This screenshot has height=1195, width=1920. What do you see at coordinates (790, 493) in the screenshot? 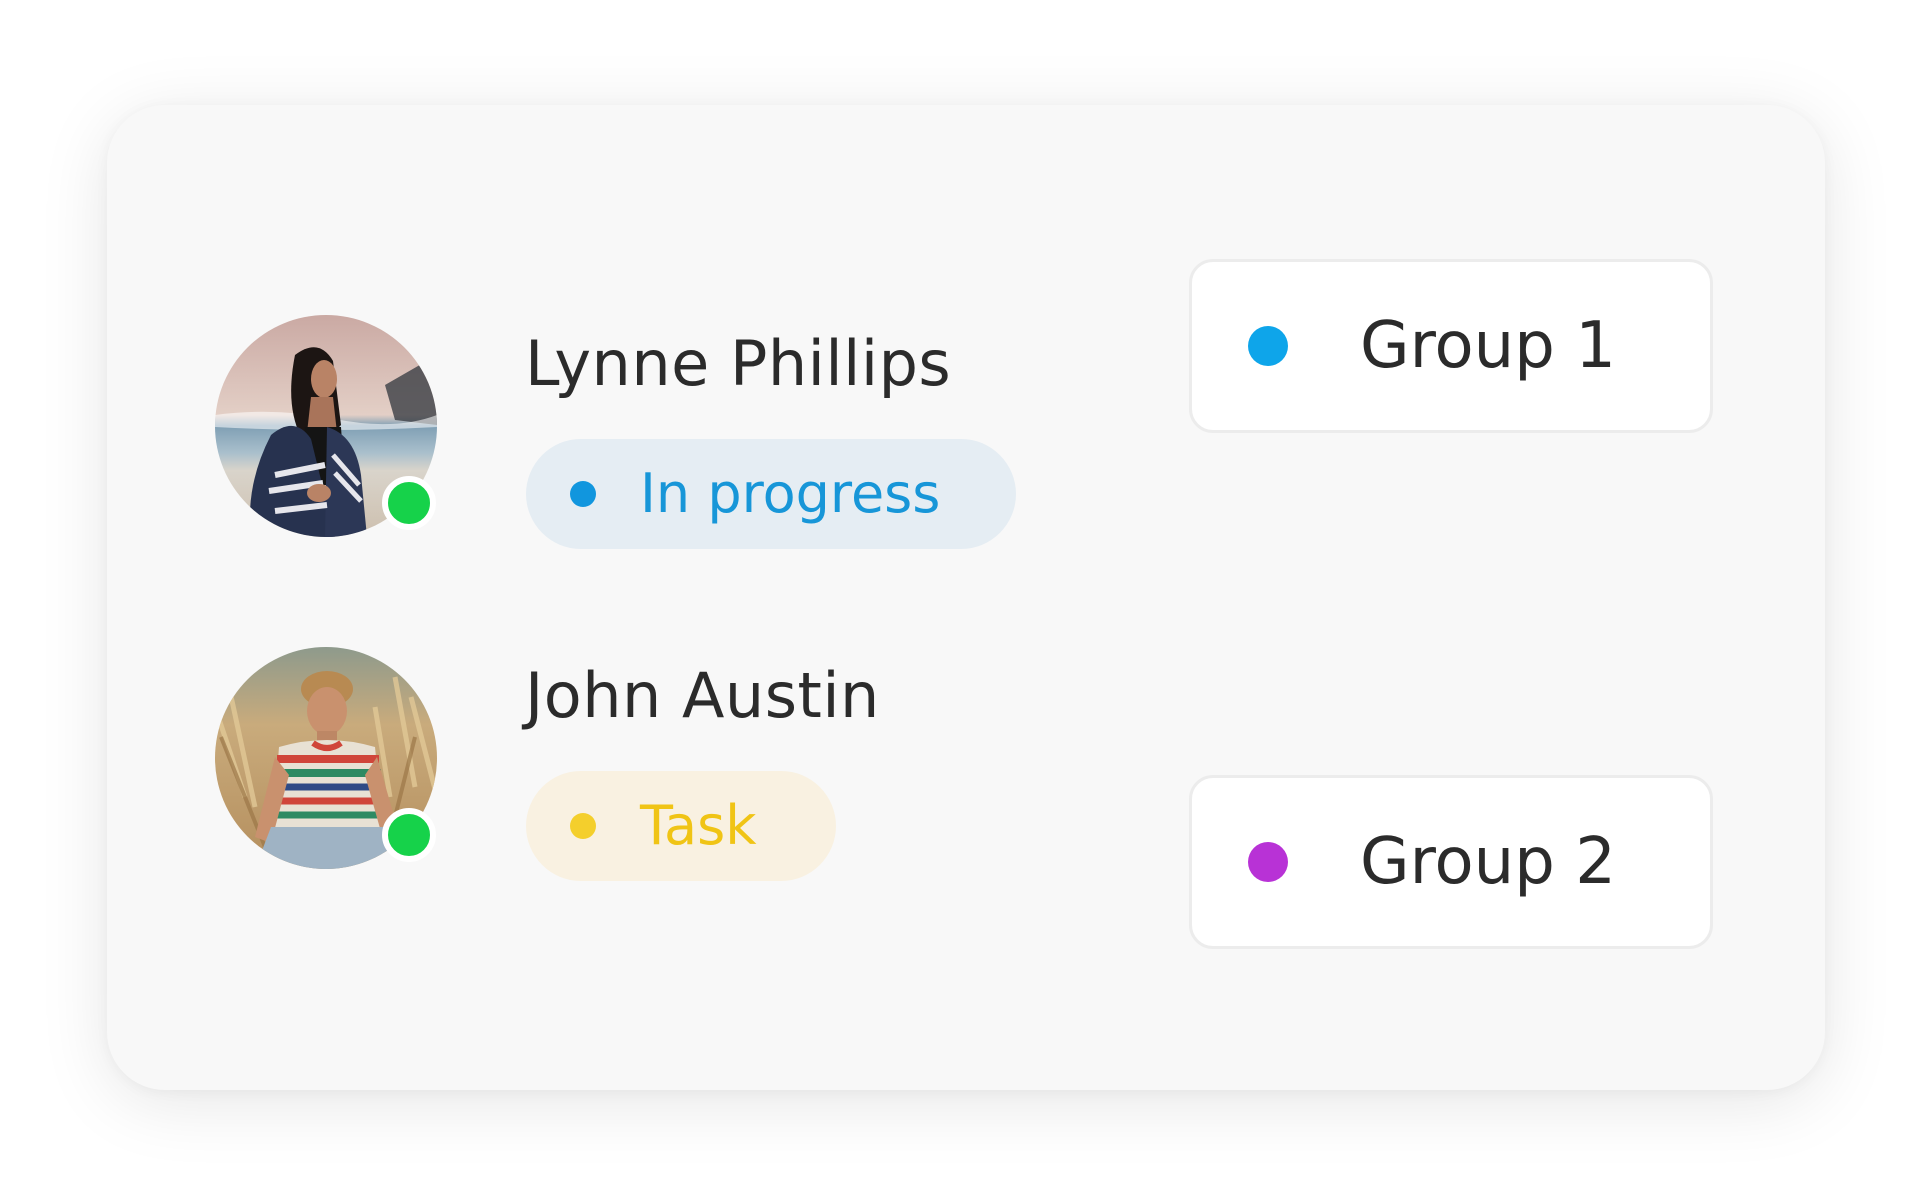
I see `status-label: In progress` at bounding box center [790, 493].